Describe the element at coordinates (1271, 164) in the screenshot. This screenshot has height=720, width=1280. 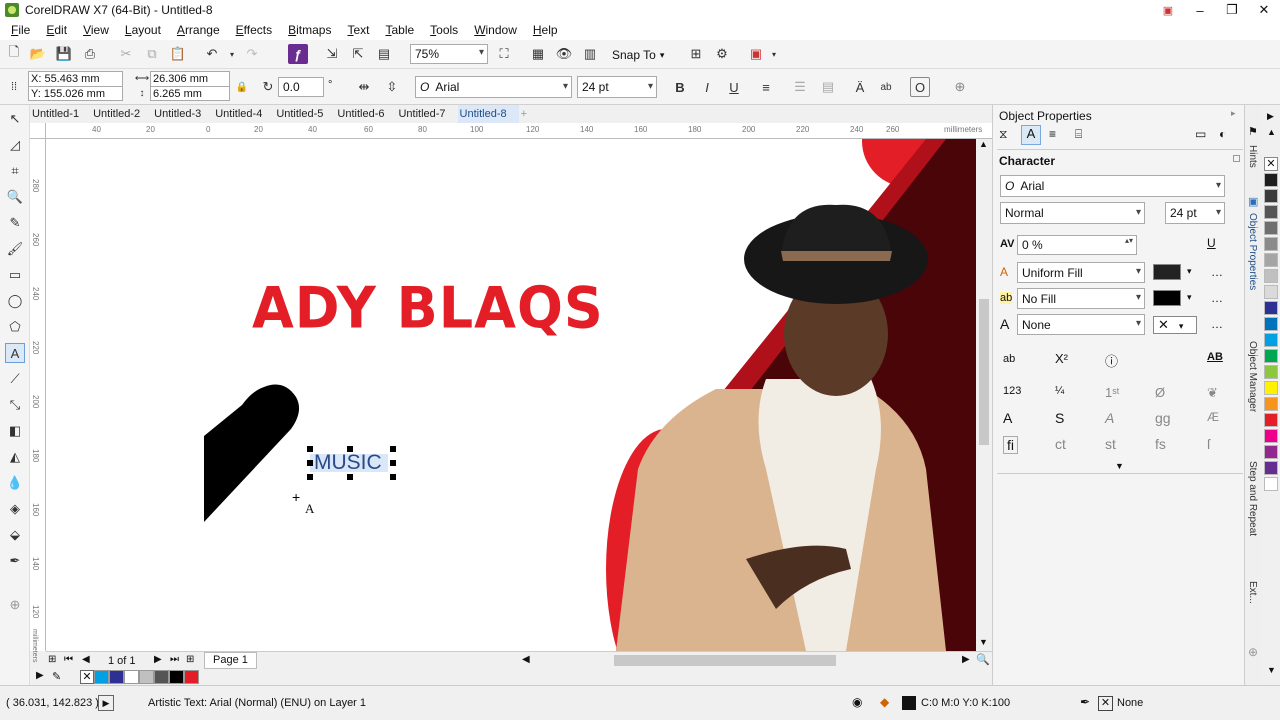
I see `no-fill-swatch: ✕` at that location.